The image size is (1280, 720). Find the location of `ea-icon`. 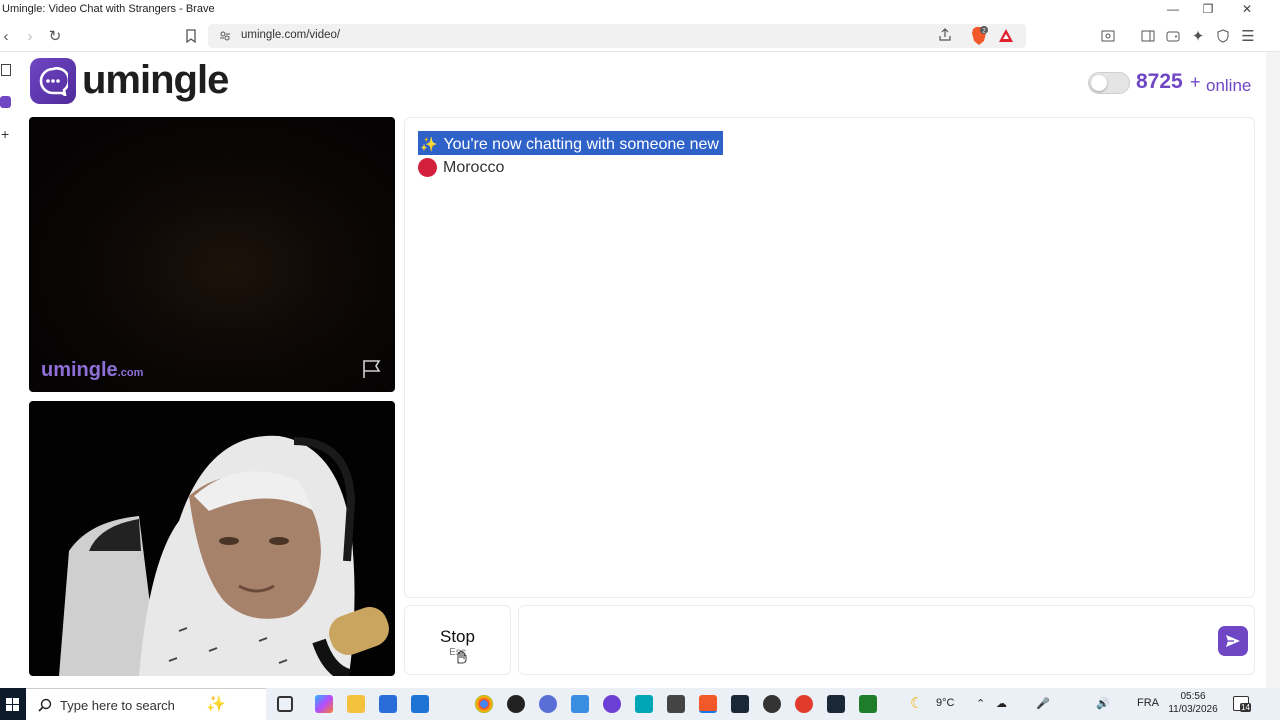

ea-icon is located at coordinates (804, 704).